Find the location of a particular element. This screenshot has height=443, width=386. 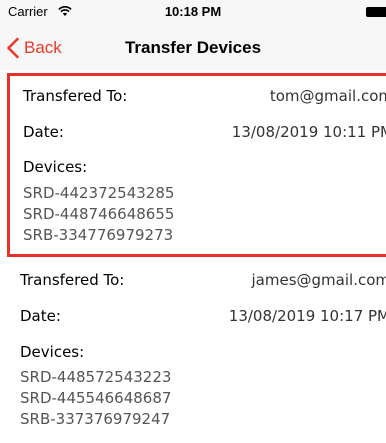

device-id: SRB-334776979273 is located at coordinates (98, 235).